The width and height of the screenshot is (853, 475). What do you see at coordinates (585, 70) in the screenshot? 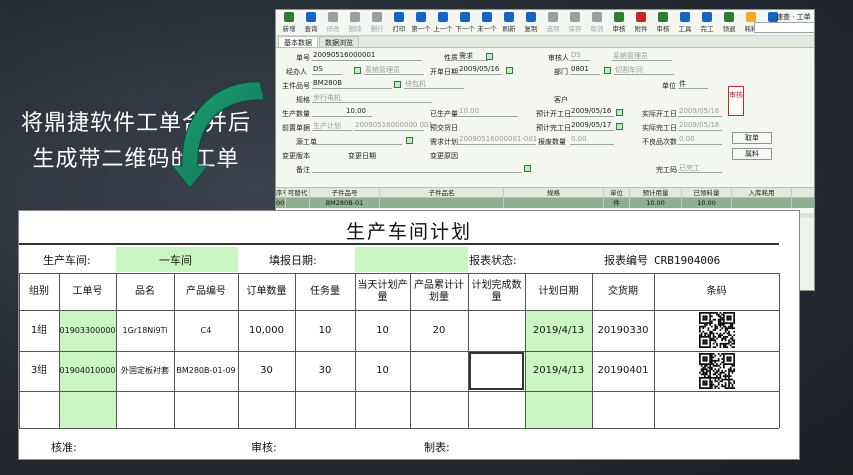
I see `dept-field: 0801` at bounding box center [585, 70].